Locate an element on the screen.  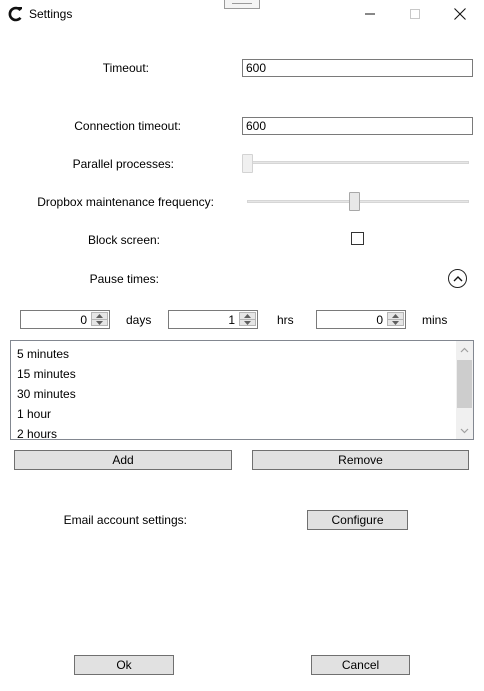
minimize-icon is located at coordinates (370, 14).